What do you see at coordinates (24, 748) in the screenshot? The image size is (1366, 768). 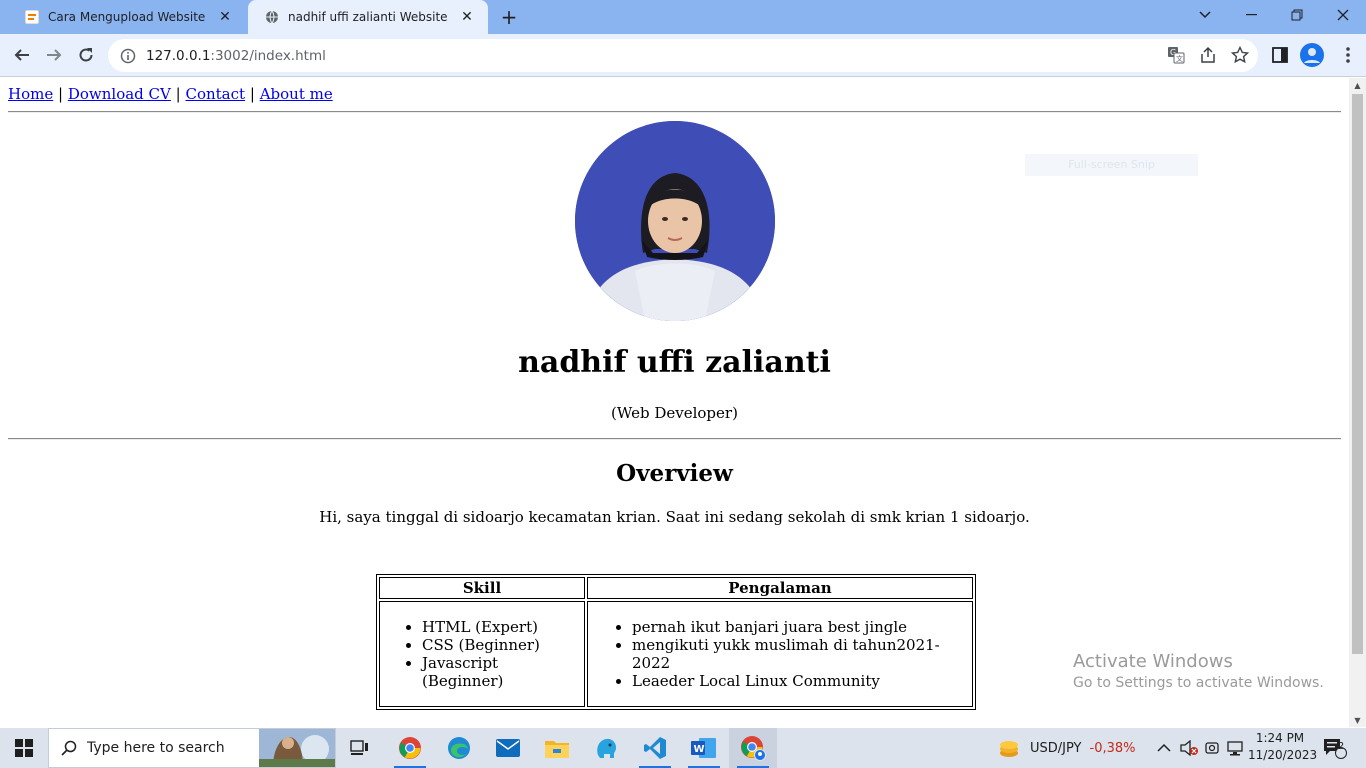 I see `windows-start-icon` at bounding box center [24, 748].